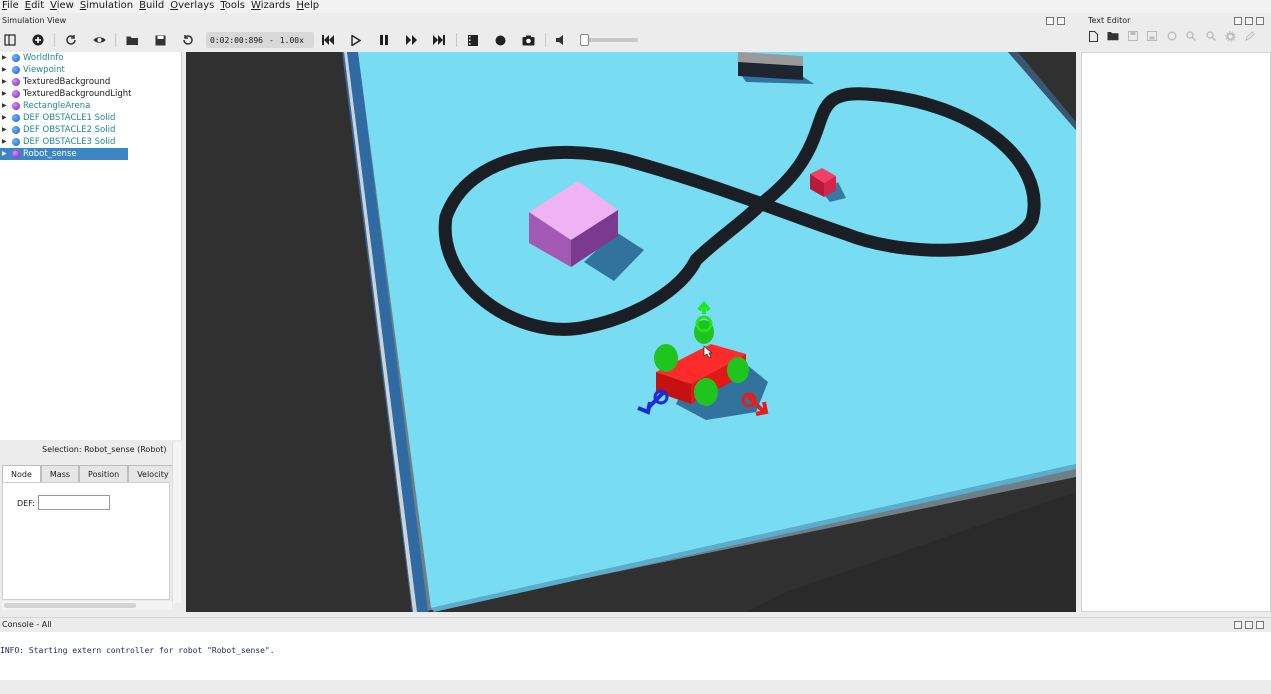 This screenshot has height=694, width=1271. What do you see at coordinates (71, 40) in the screenshot?
I see `reload-icon` at bounding box center [71, 40].